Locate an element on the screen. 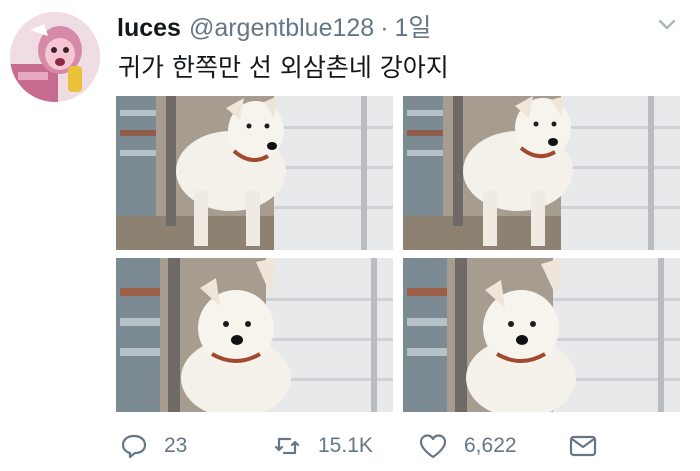  direct-message-button is located at coordinates (583, 446).